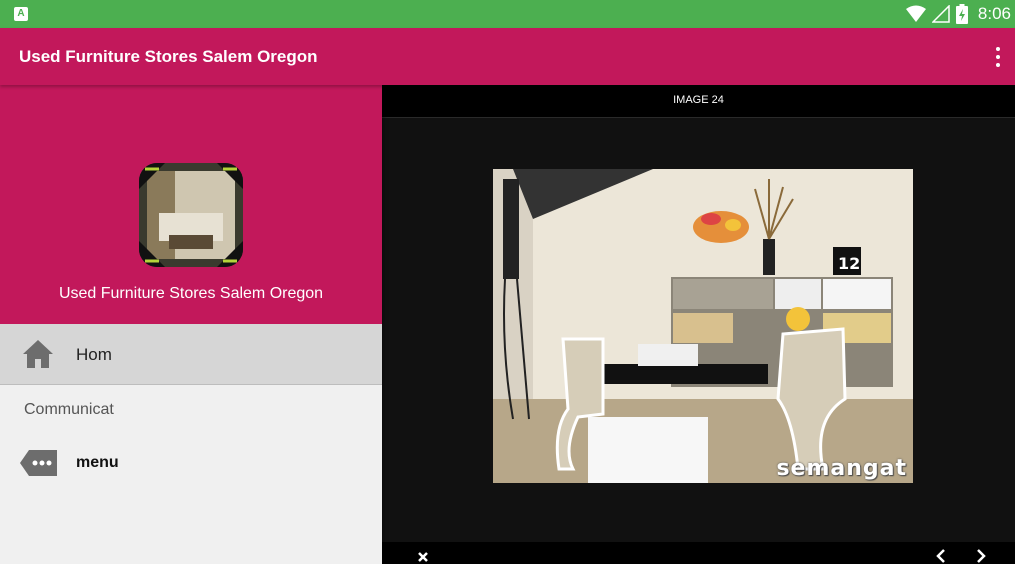 Image resolution: width=1015 pixels, height=564 pixels. Describe the element at coordinates (981, 556) in the screenshot. I see `chevron-right-icon` at that location.